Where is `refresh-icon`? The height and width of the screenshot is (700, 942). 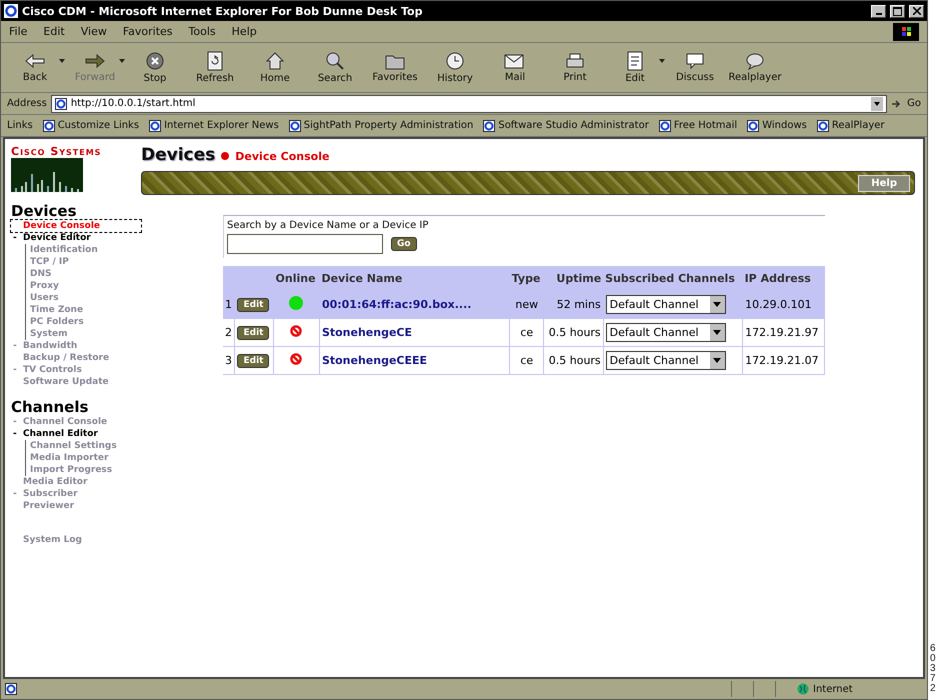 refresh-icon is located at coordinates (215, 61).